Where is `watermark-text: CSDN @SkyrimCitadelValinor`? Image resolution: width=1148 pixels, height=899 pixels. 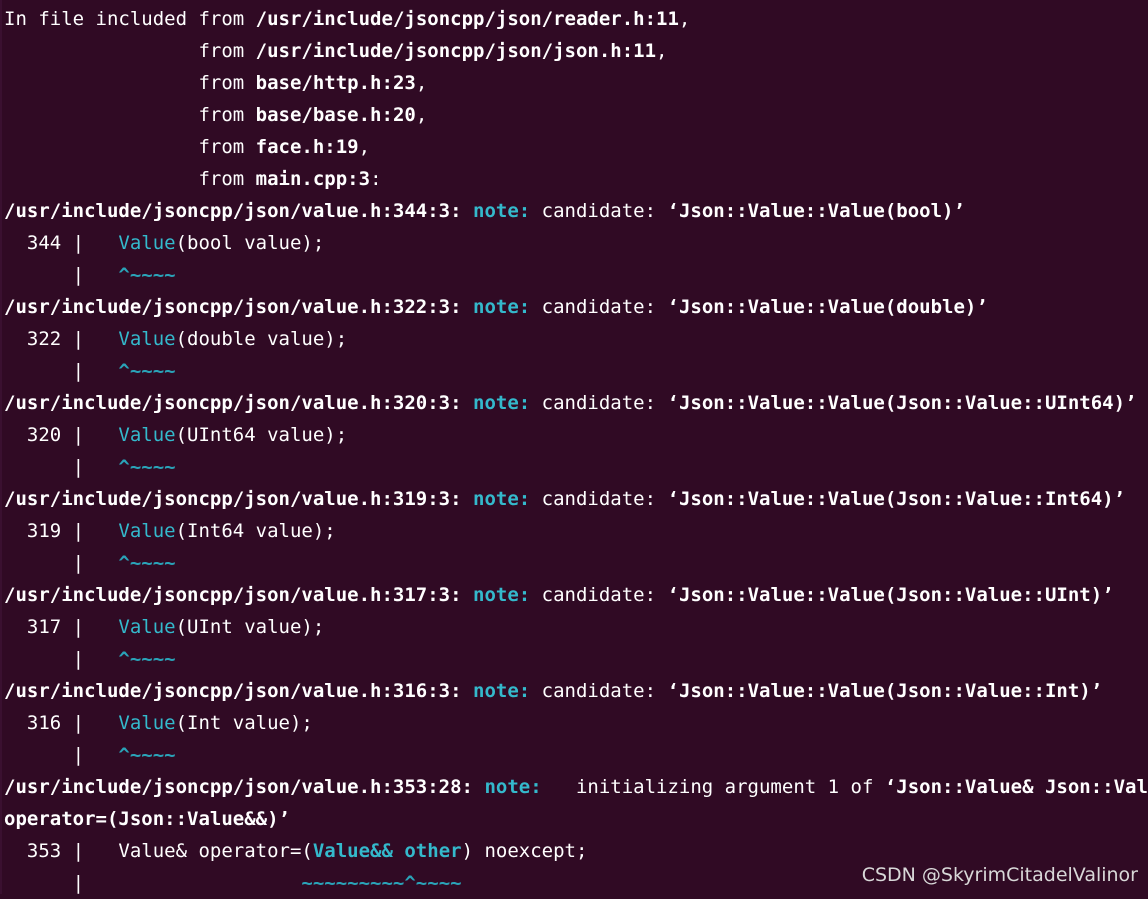 watermark-text: CSDN @SkyrimCitadelValinor is located at coordinates (999, 875).